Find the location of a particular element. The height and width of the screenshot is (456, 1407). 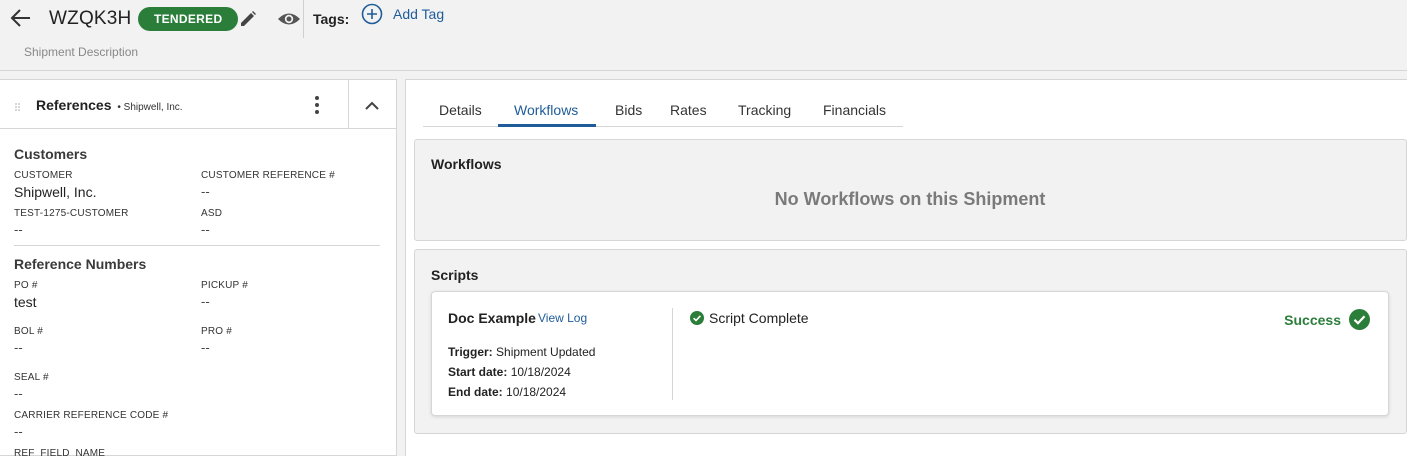

plus-circle-icon is located at coordinates (372, 14).